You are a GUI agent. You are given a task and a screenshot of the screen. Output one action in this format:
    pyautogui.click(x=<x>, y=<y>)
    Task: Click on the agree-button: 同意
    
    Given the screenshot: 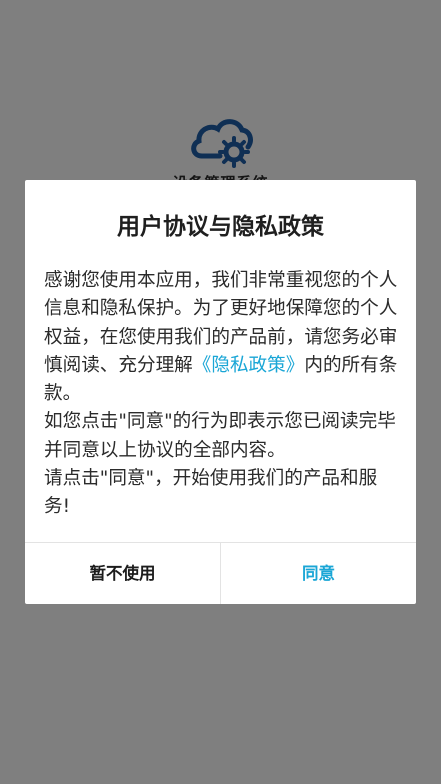 What is the action you would take?
    pyautogui.click(x=318, y=573)
    